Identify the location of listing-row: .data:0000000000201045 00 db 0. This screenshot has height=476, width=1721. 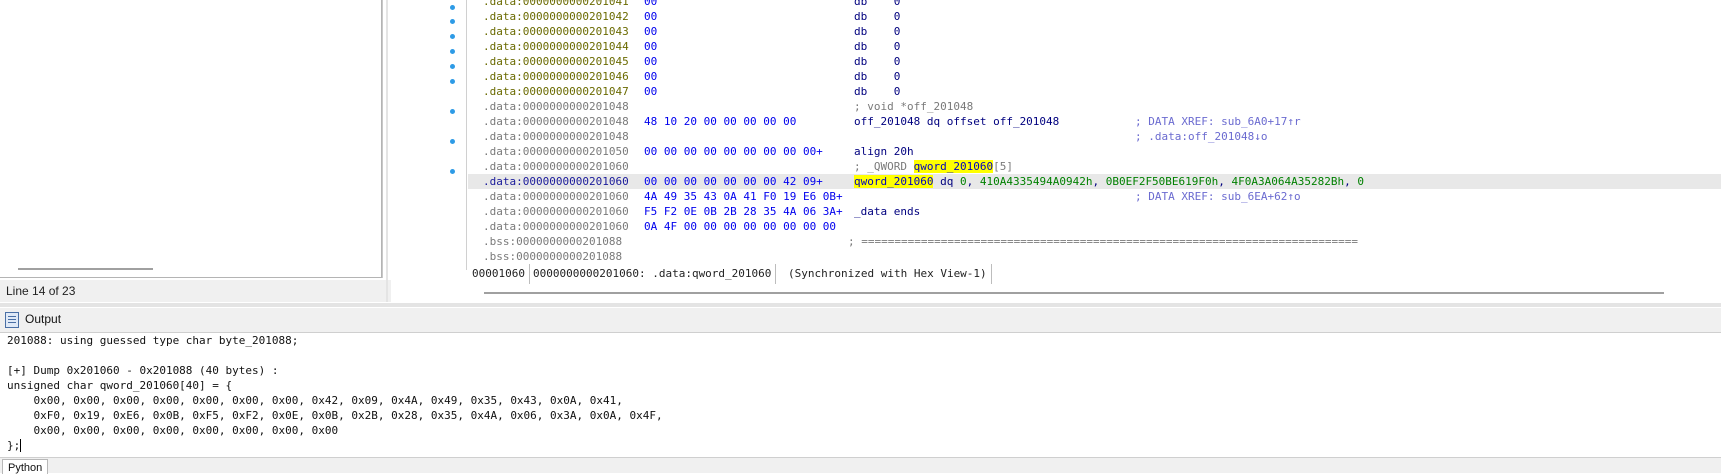
(1094, 61).